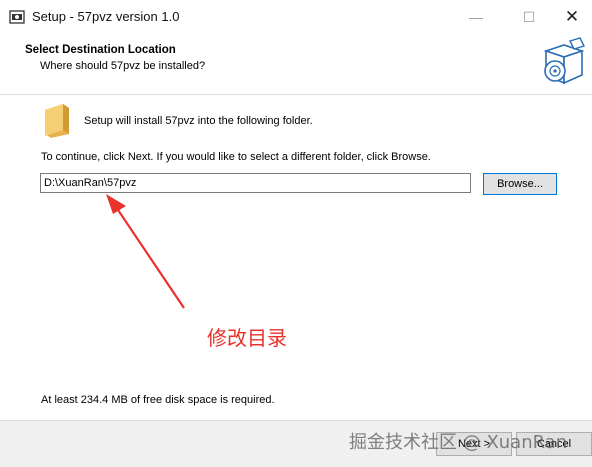 This screenshot has width=592, height=467. Describe the element at coordinates (296, 17) in the screenshot. I see `title-bar: Setup - 57pvz version 1.0 — ☐ ✕` at that location.